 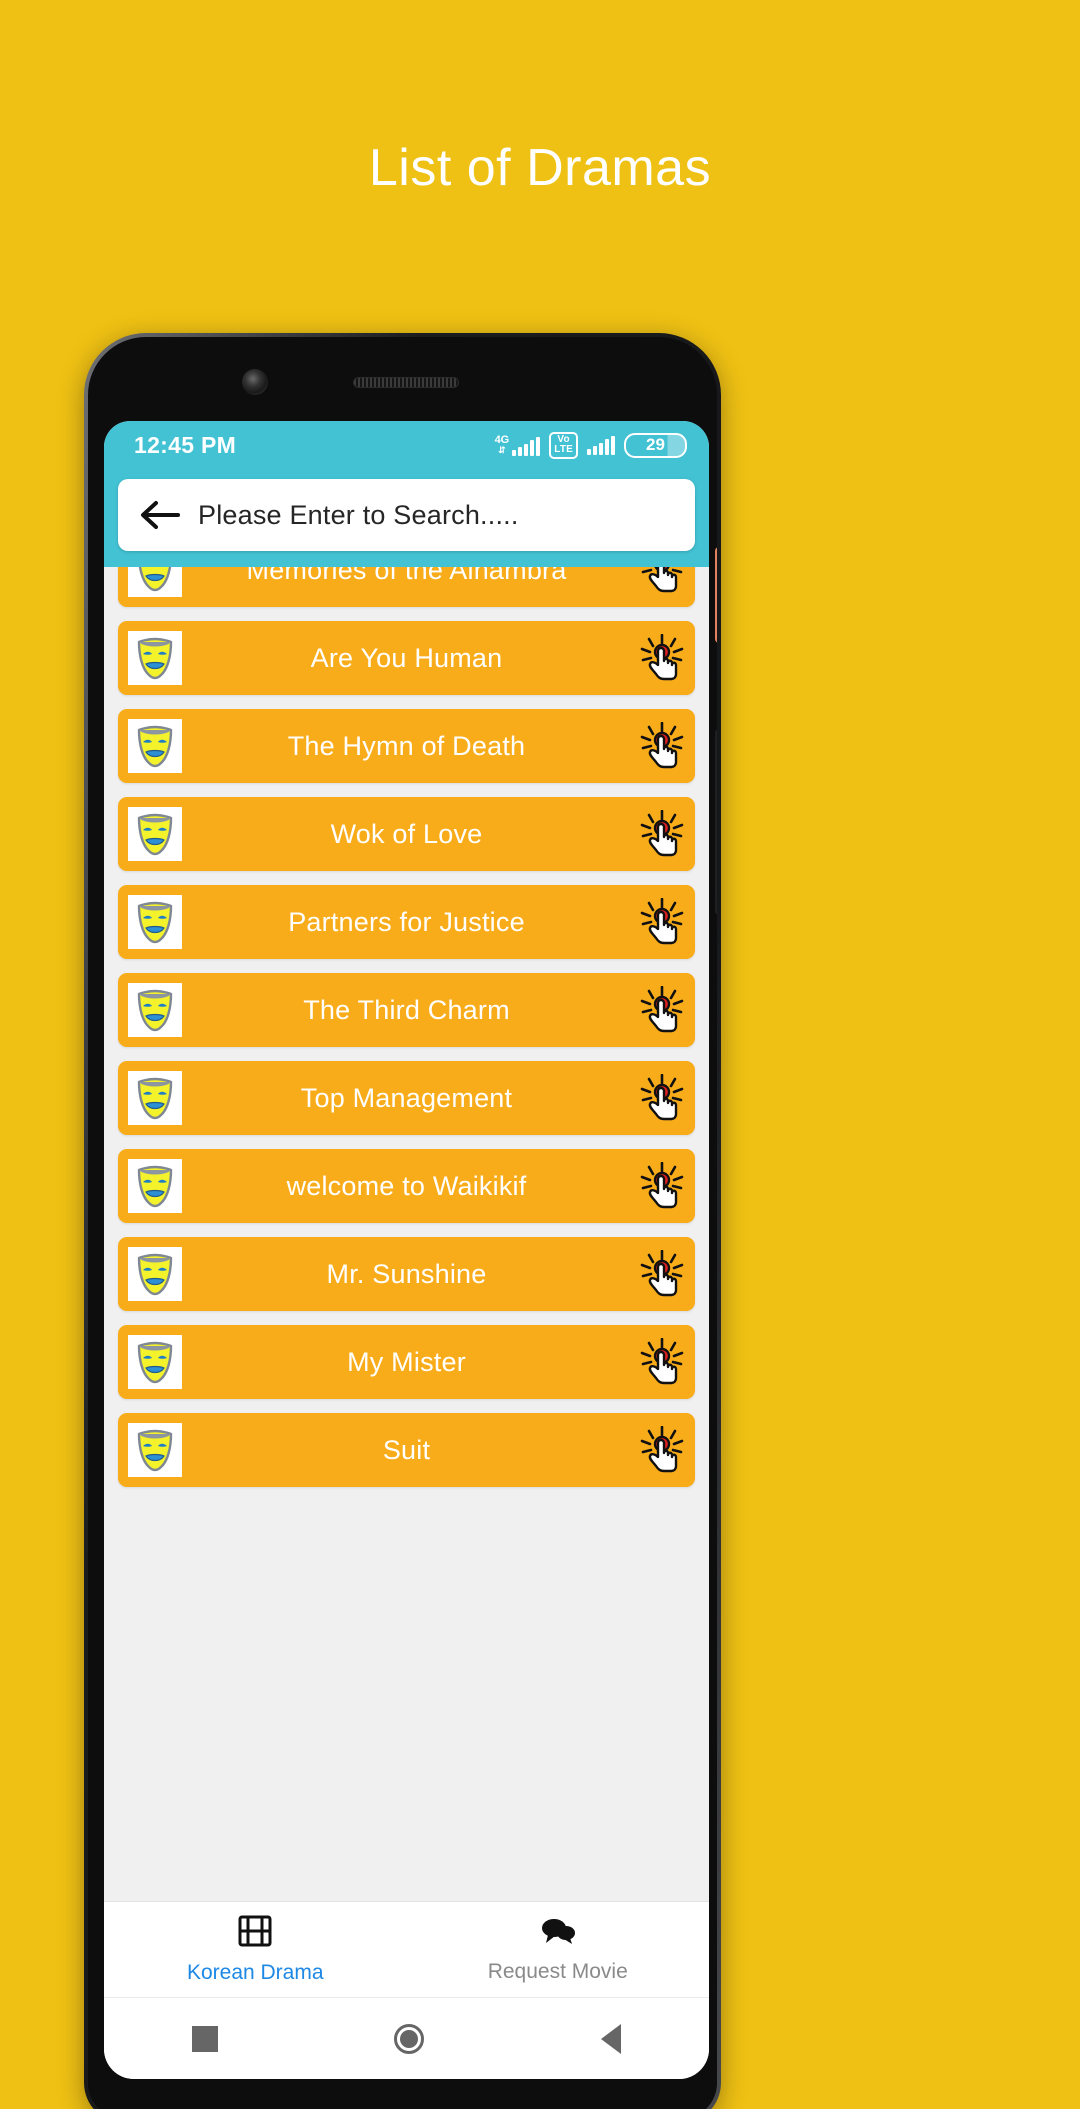 I want to click on signal-bars-1-icon, so click(x=526, y=446).